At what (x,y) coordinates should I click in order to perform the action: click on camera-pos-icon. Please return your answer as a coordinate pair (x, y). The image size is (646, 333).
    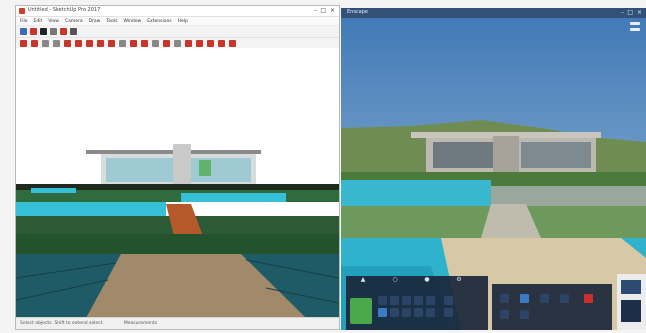
    Looking at the image, I should click on (504, 314).